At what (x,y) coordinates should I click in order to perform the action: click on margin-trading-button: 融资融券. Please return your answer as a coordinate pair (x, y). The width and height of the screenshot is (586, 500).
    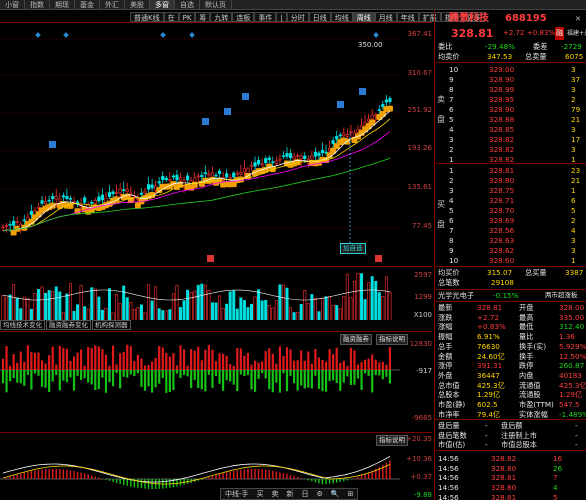
    Looking at the image, I should click on (356, 339).